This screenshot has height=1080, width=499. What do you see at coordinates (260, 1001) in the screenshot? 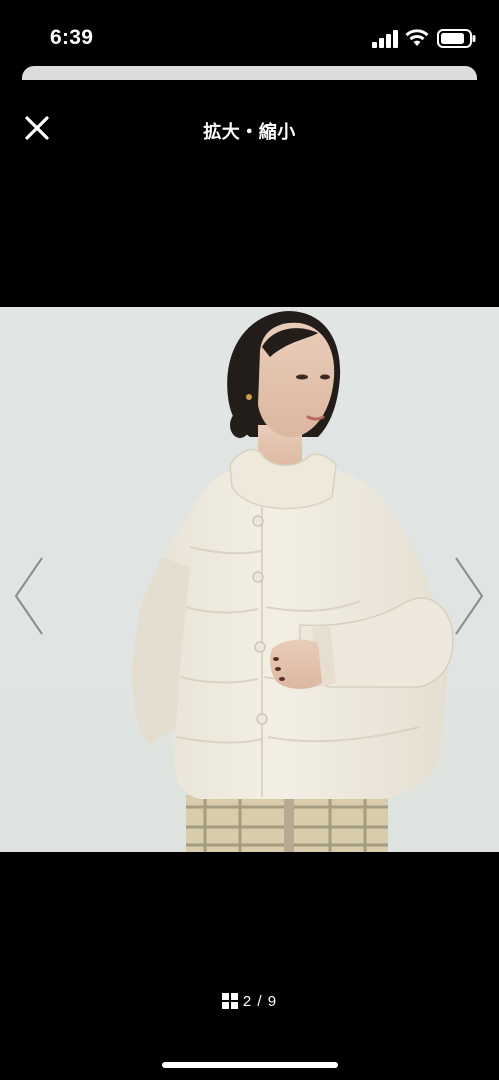
I see `page-counter-text: 2 / 9` at bounding box center [260, 1001].